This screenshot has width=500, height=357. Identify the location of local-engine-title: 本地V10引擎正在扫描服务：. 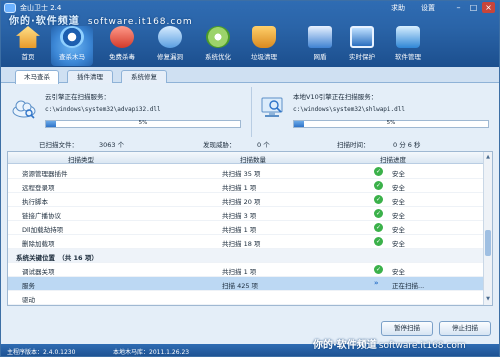
(335, 97).